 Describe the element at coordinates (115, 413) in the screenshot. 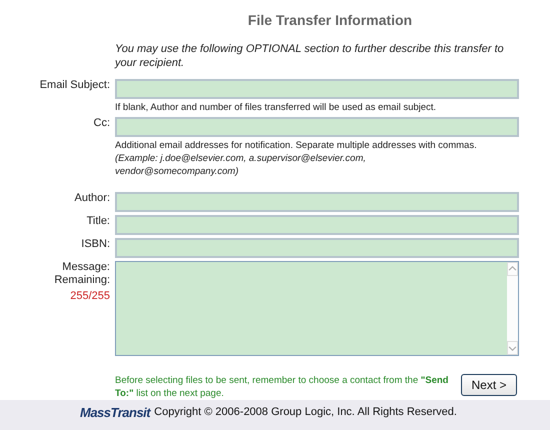

I see `logo: MassTransit` at that location.